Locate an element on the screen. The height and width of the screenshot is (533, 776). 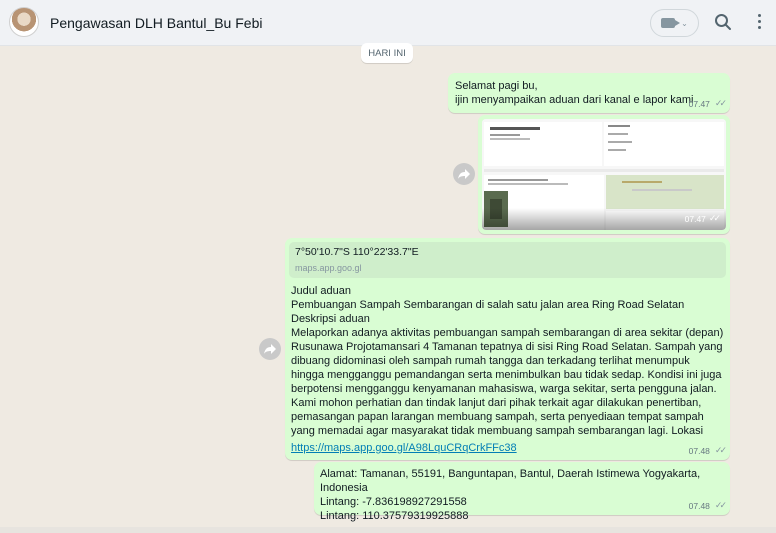
search-icon is located at coordinates (723, 22).